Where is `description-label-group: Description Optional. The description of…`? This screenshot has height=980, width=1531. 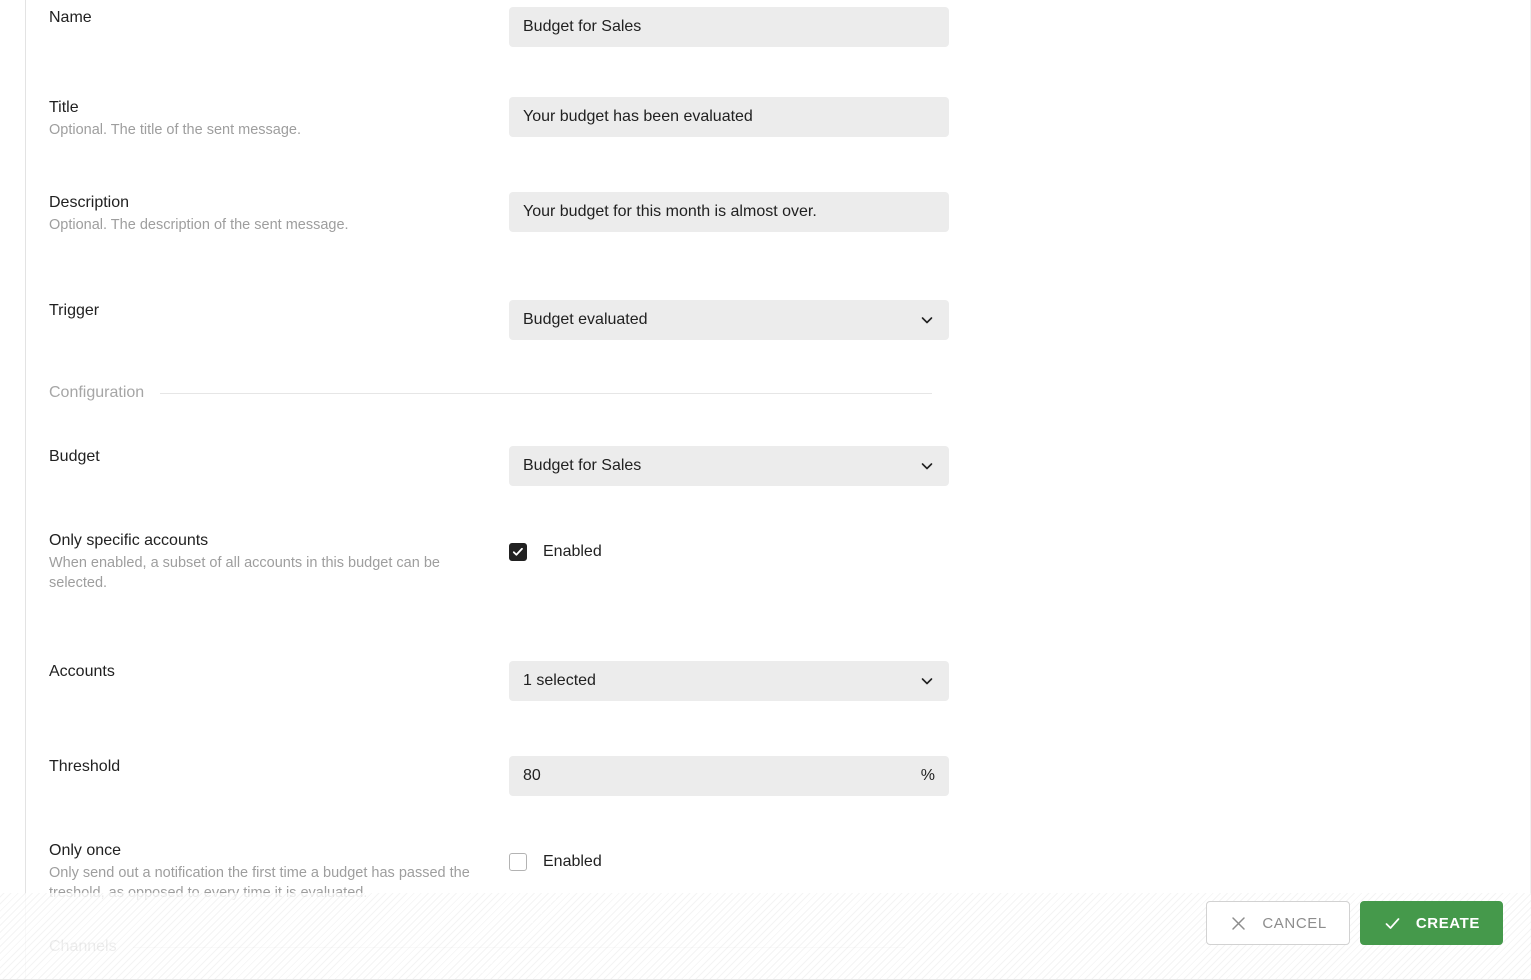
description-label-group: Description Optional. The description of… is located at coordinates (269, 214).